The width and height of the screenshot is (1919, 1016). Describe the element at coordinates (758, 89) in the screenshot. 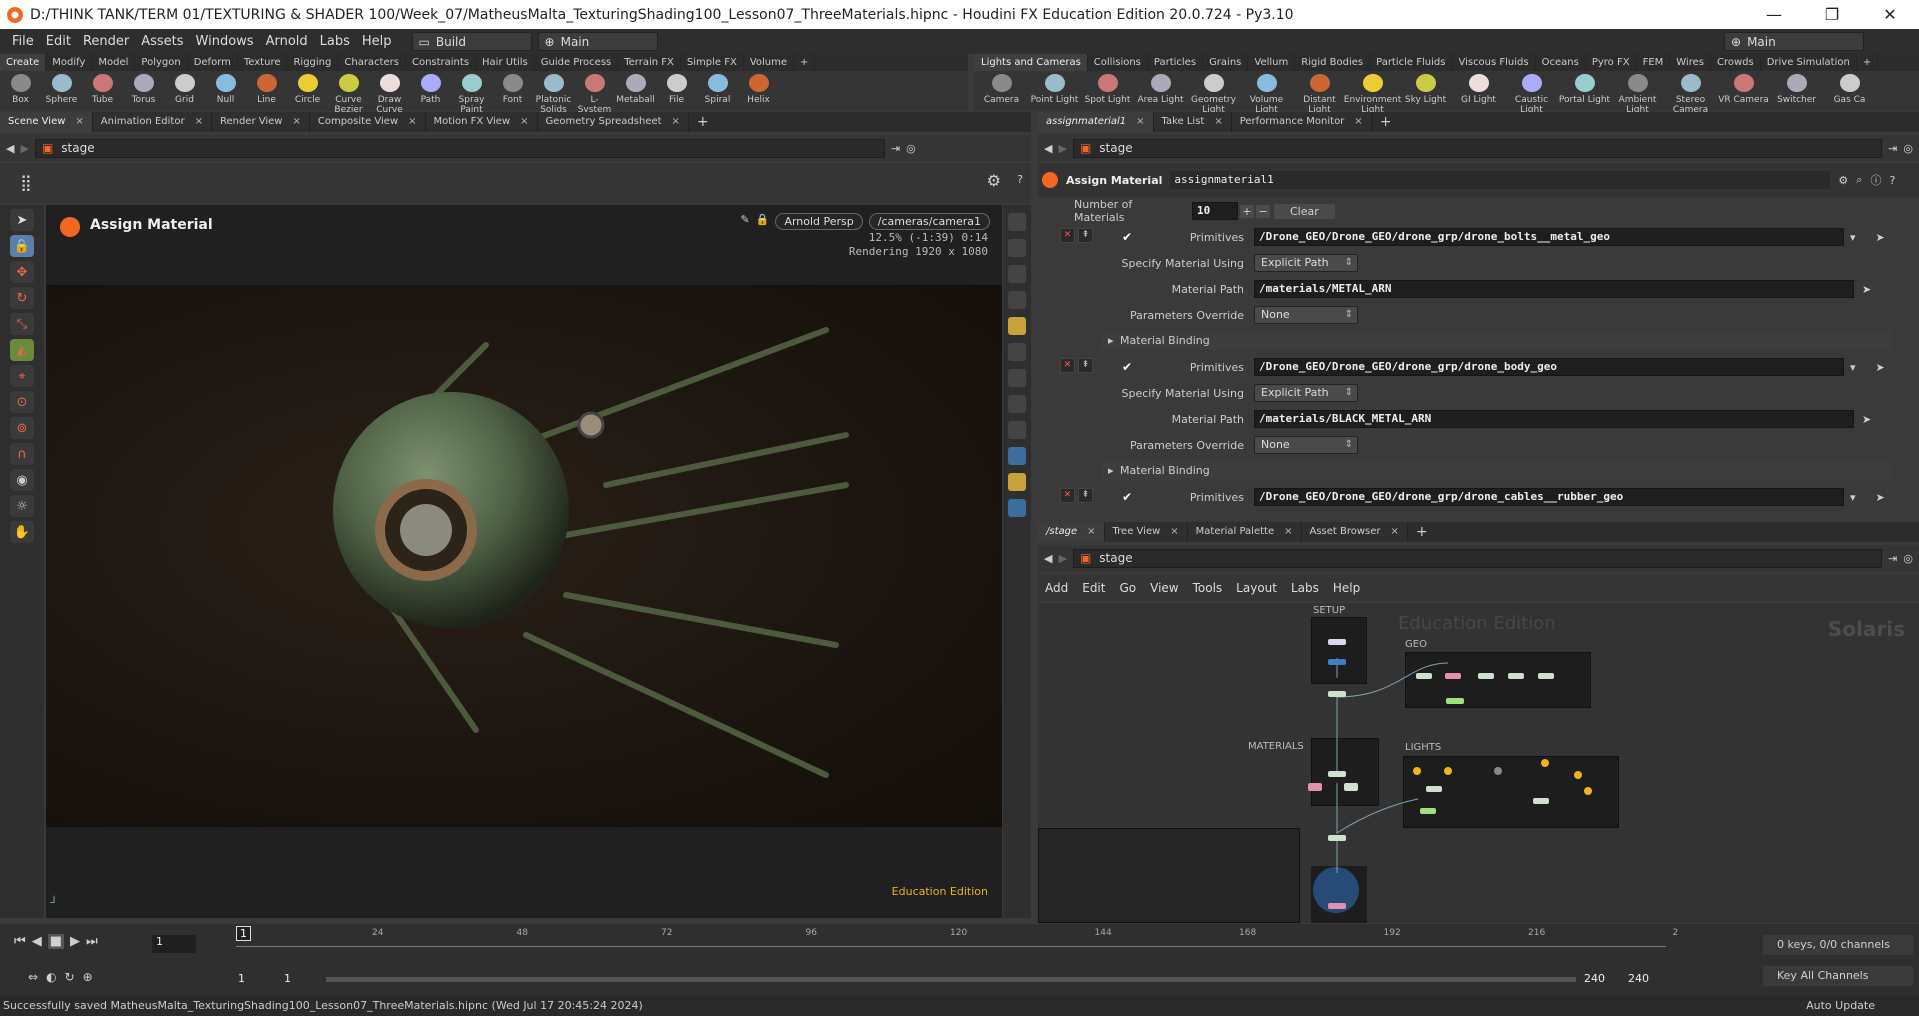

I see `tool-helix: Helix` at that location.